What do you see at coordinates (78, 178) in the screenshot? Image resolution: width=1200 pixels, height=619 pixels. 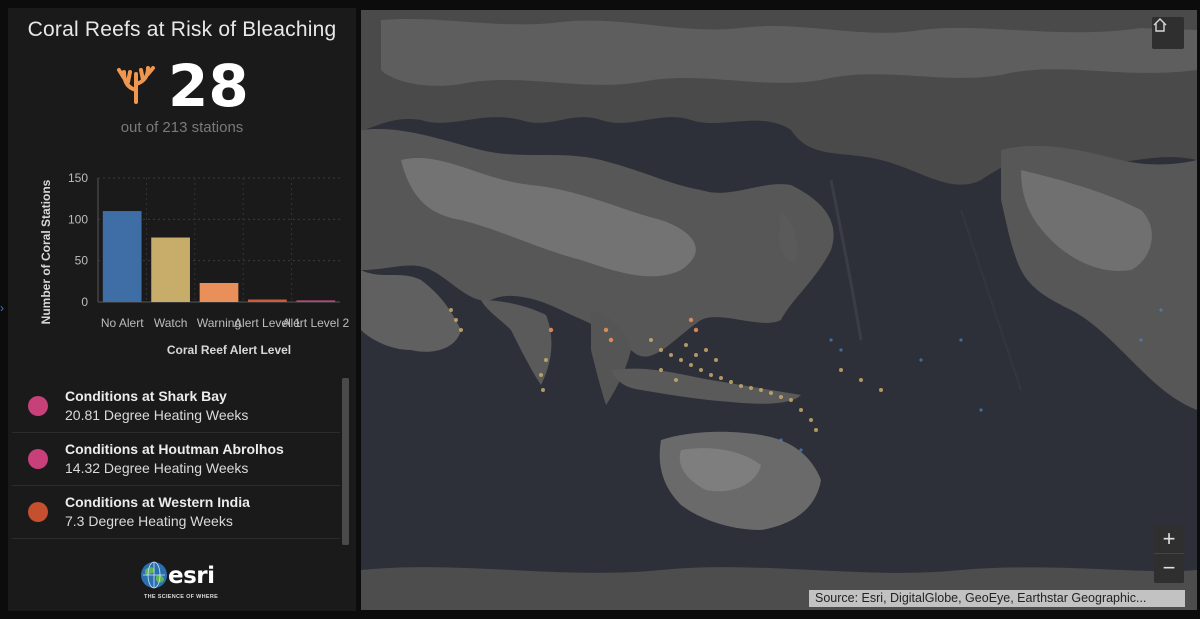 I see `y-tick-label: 150` at bounding box center [78, 178].